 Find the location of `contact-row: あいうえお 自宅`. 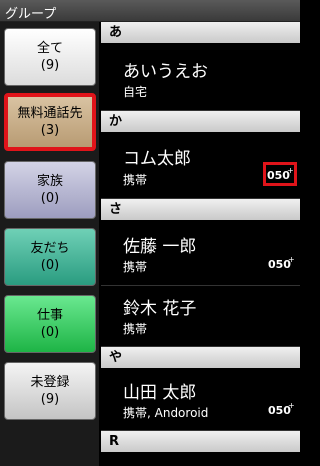

contact-row: あいうえお 自宅 is located at coordinates (200, 77).